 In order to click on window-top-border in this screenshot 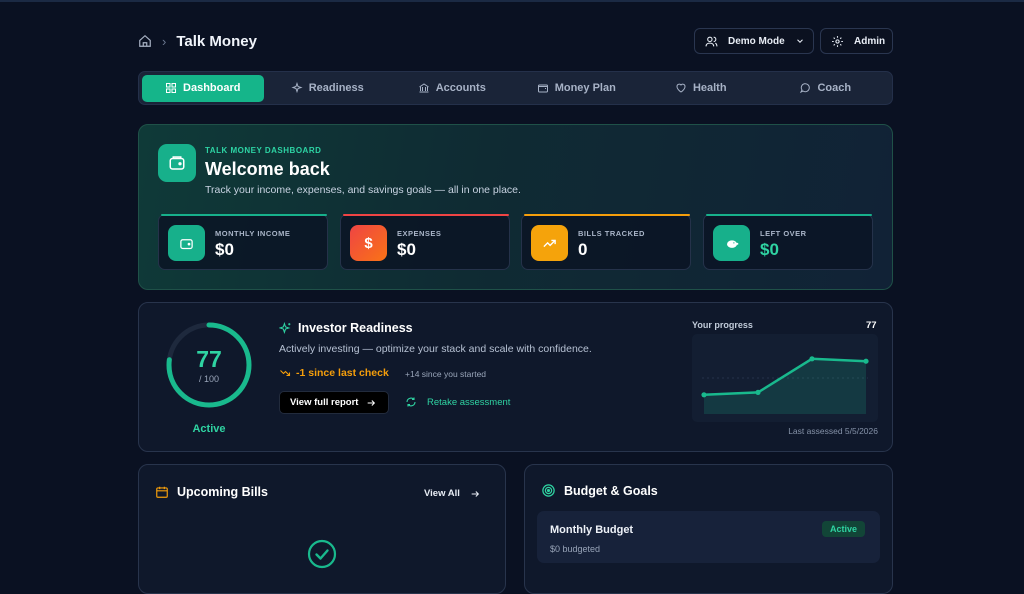, I will do `click(512, 1)`.